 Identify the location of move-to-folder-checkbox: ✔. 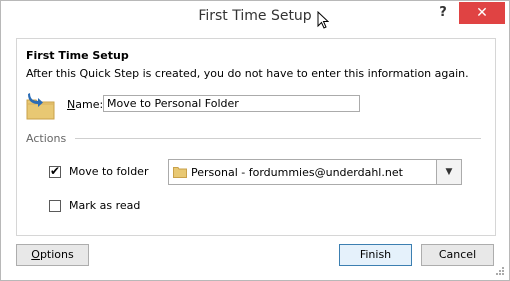
(55, 171).